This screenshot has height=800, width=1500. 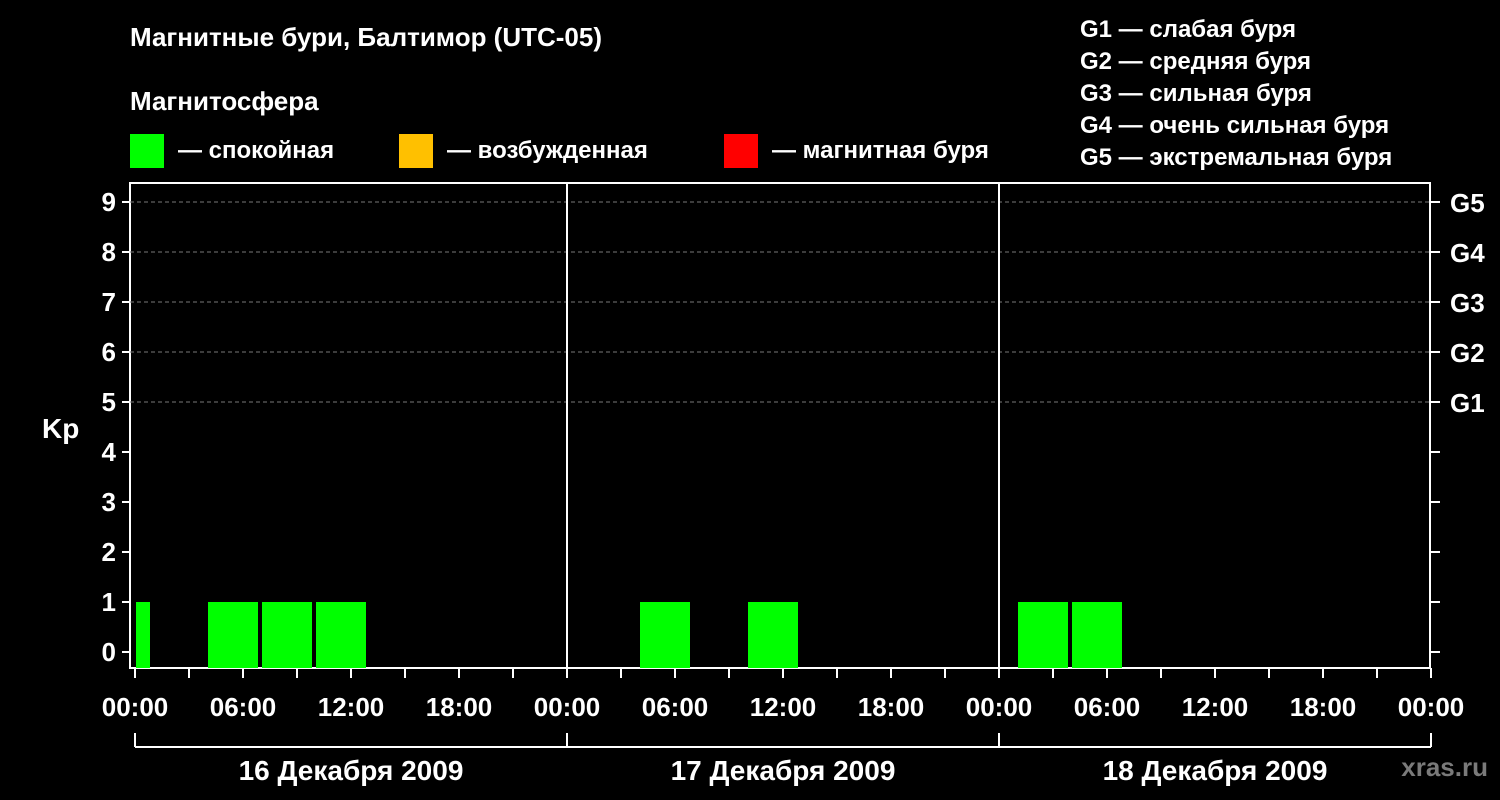 What do you see at coordinates (1467, 253) in the screenshot?
I see `g-level-label: G4` at bounding box center [1467, 253].